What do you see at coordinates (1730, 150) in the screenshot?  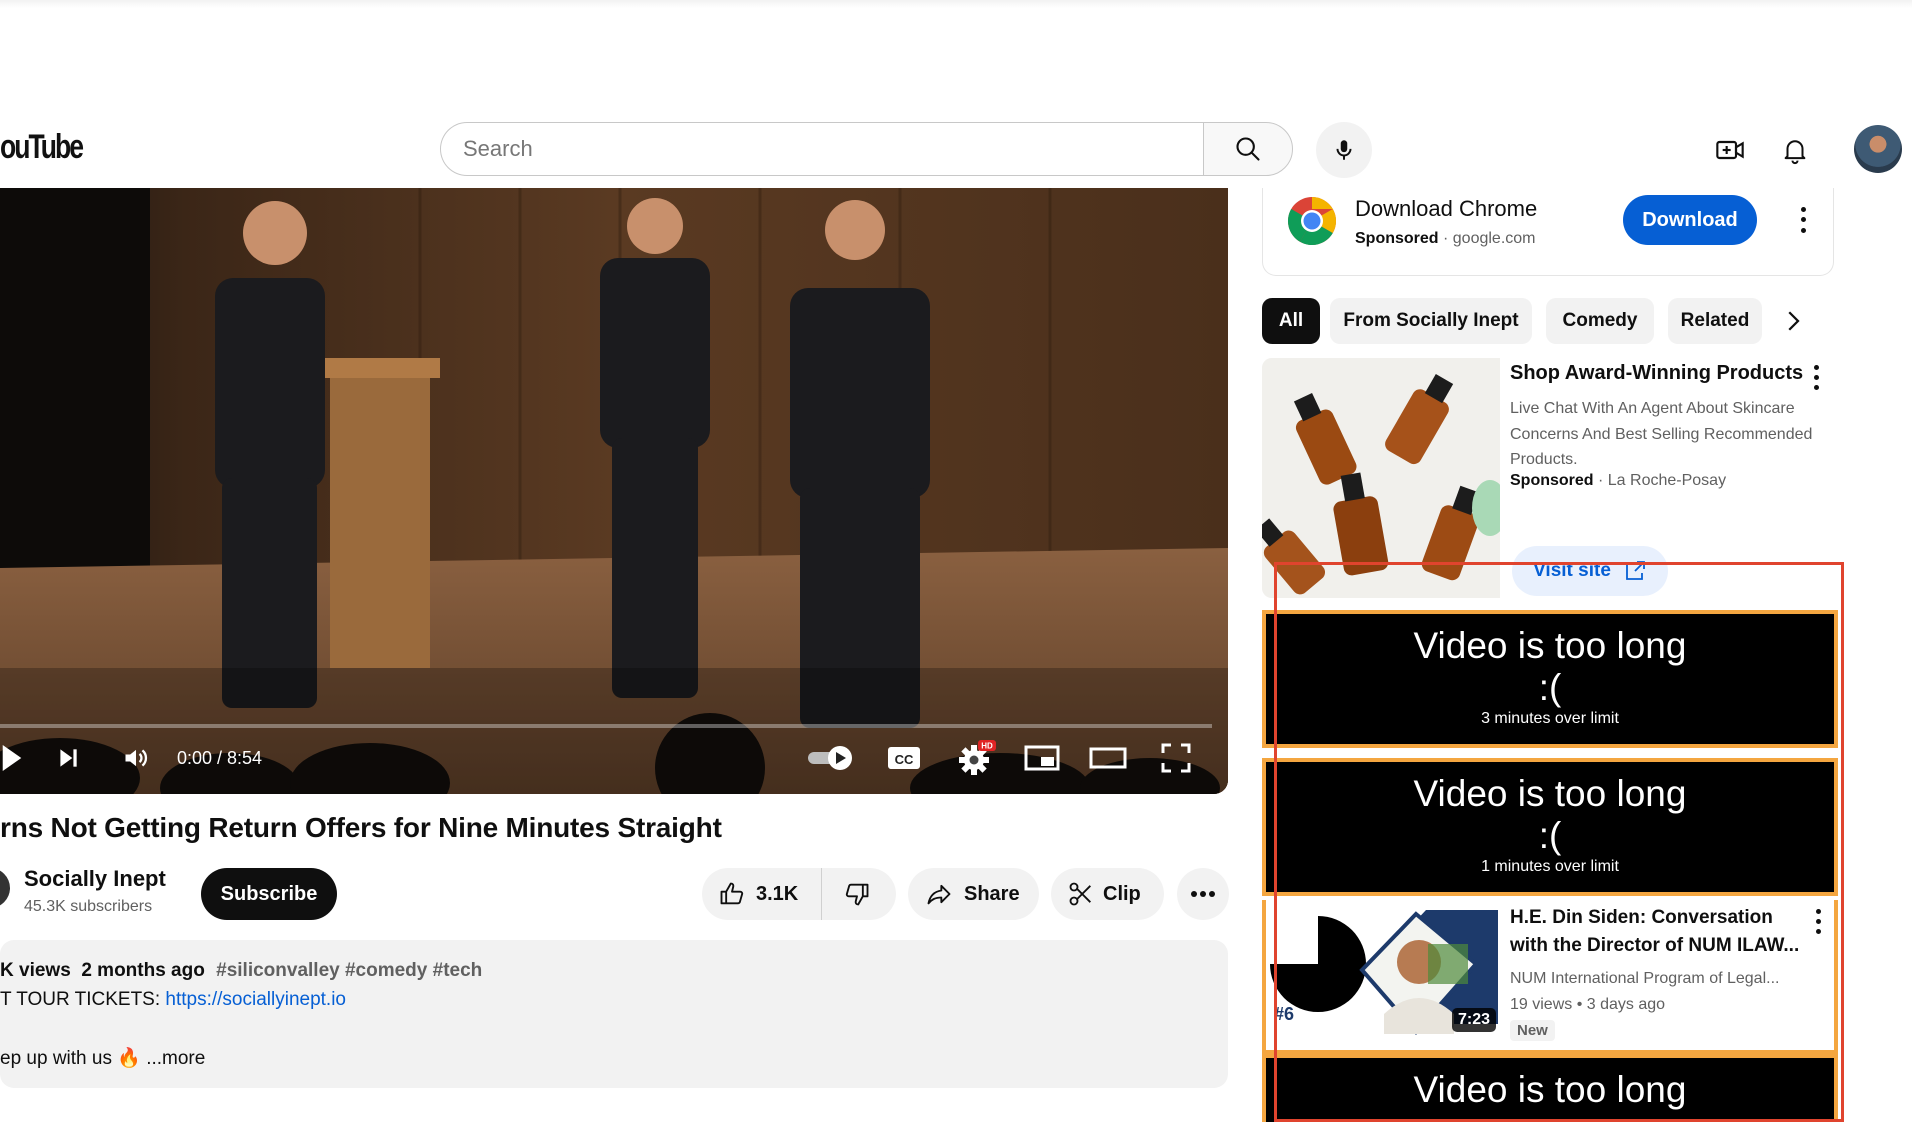 I see `create-button` at bounding box center [1730, 150].